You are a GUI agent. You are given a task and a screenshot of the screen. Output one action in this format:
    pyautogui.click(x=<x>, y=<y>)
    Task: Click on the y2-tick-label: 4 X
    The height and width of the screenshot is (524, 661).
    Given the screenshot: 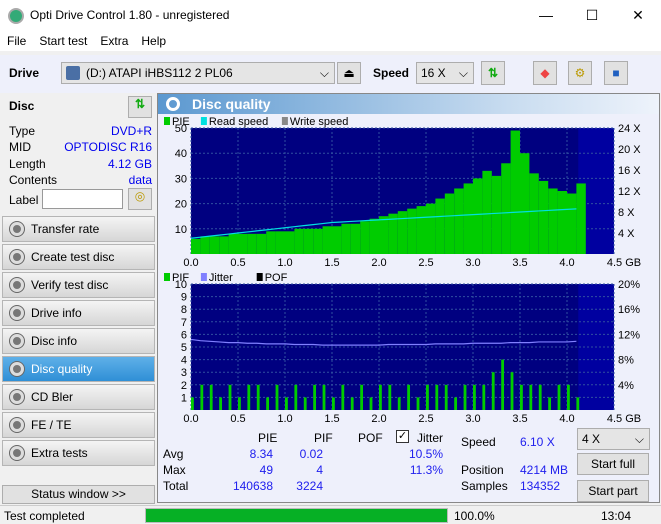 What is the action you would take?
    pyautogui.click(x=626, y=234)
    